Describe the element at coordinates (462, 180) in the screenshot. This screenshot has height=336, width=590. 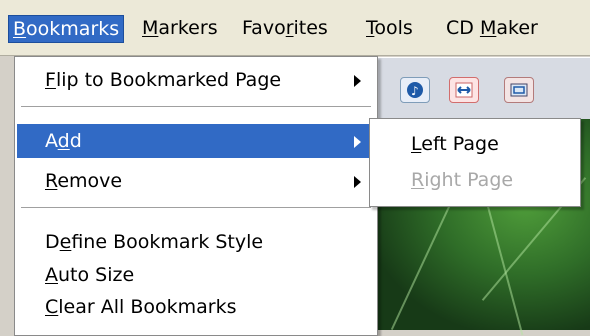
I see `submenu-item-right-page: Right Page` at that location.